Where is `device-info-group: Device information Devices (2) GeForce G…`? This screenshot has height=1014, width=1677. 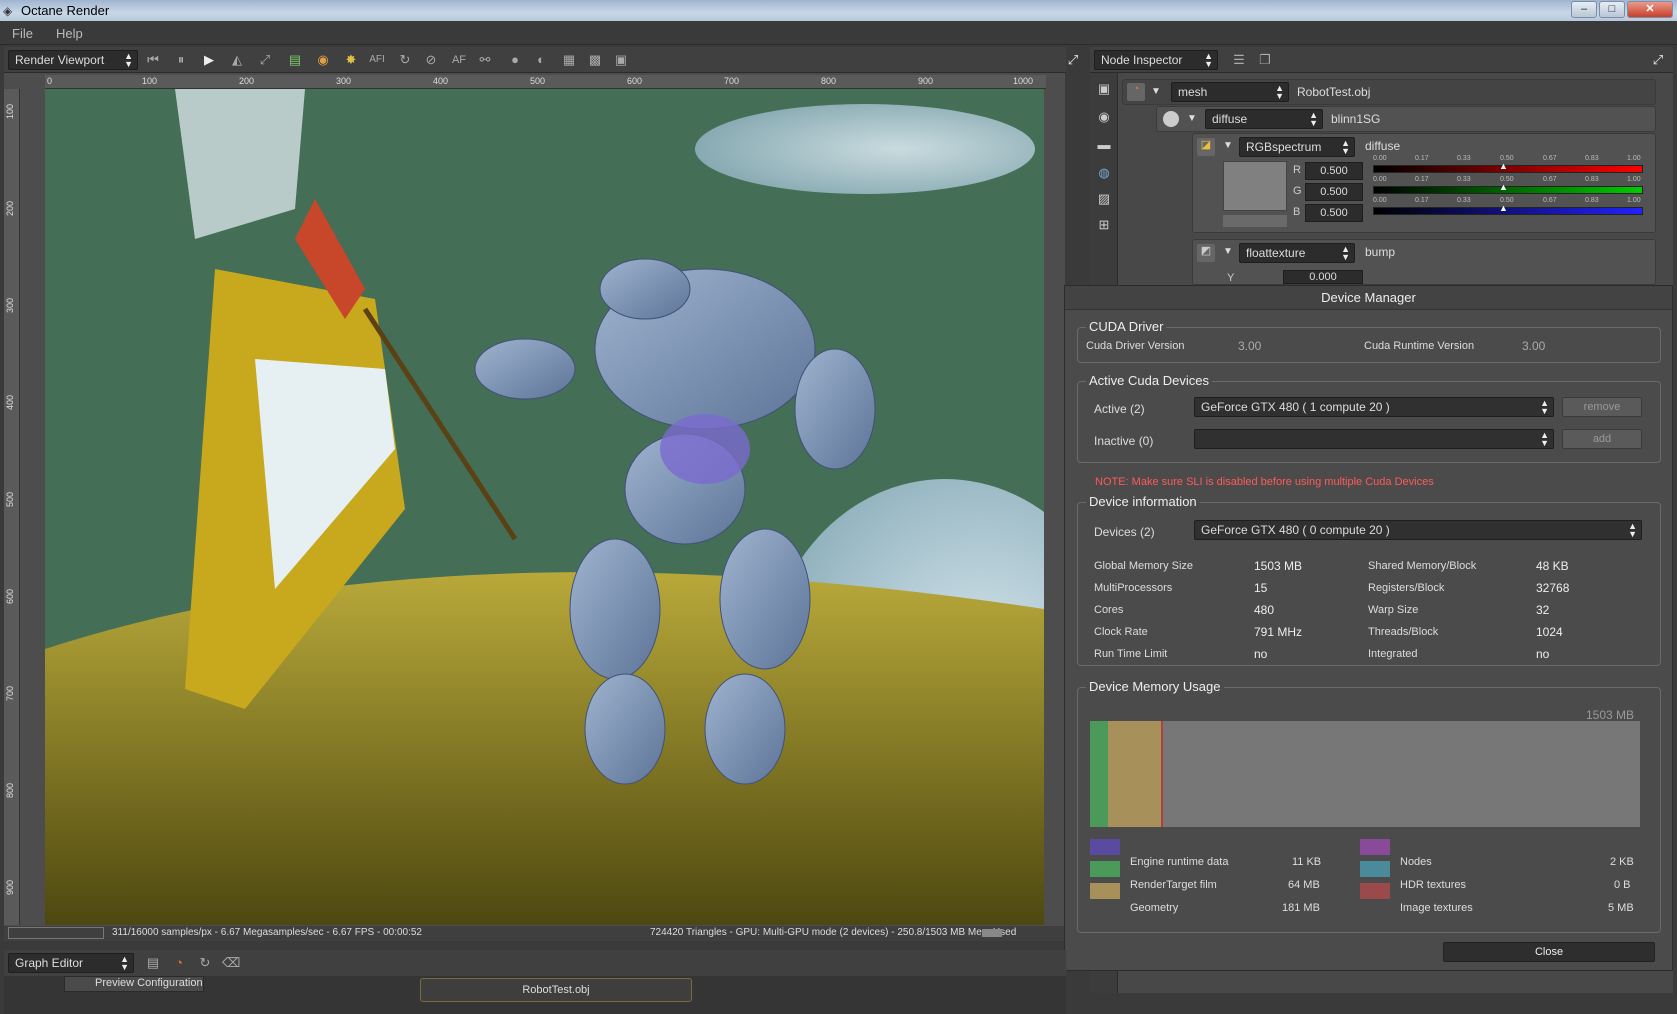 device-info-group: Device information Devices (2) GeForce G… is located at coordinates (1369, 580).